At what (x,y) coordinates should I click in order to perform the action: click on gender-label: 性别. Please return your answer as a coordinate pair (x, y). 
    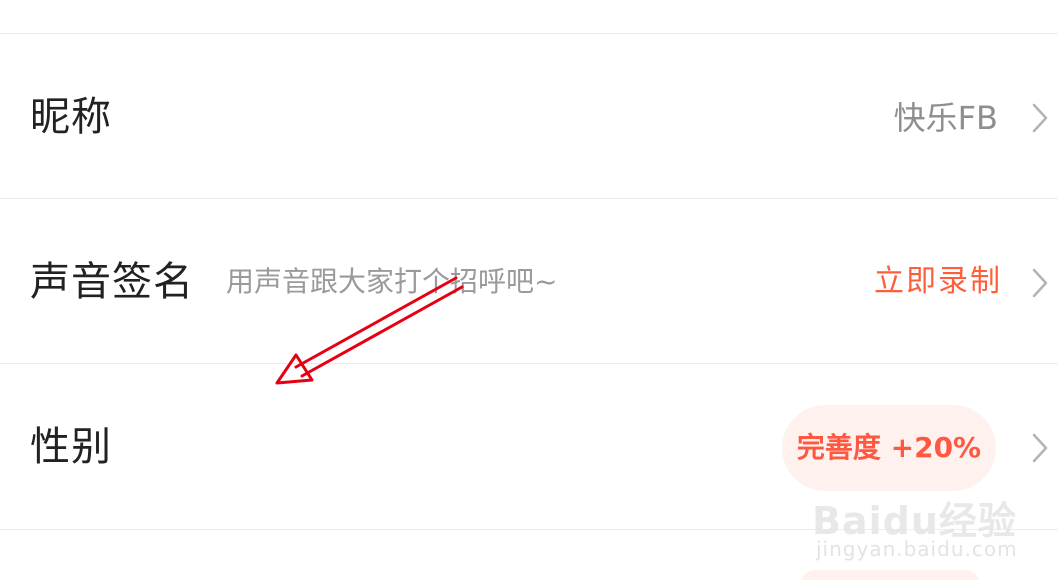
    Looking at the image, I should click on (71, 447).